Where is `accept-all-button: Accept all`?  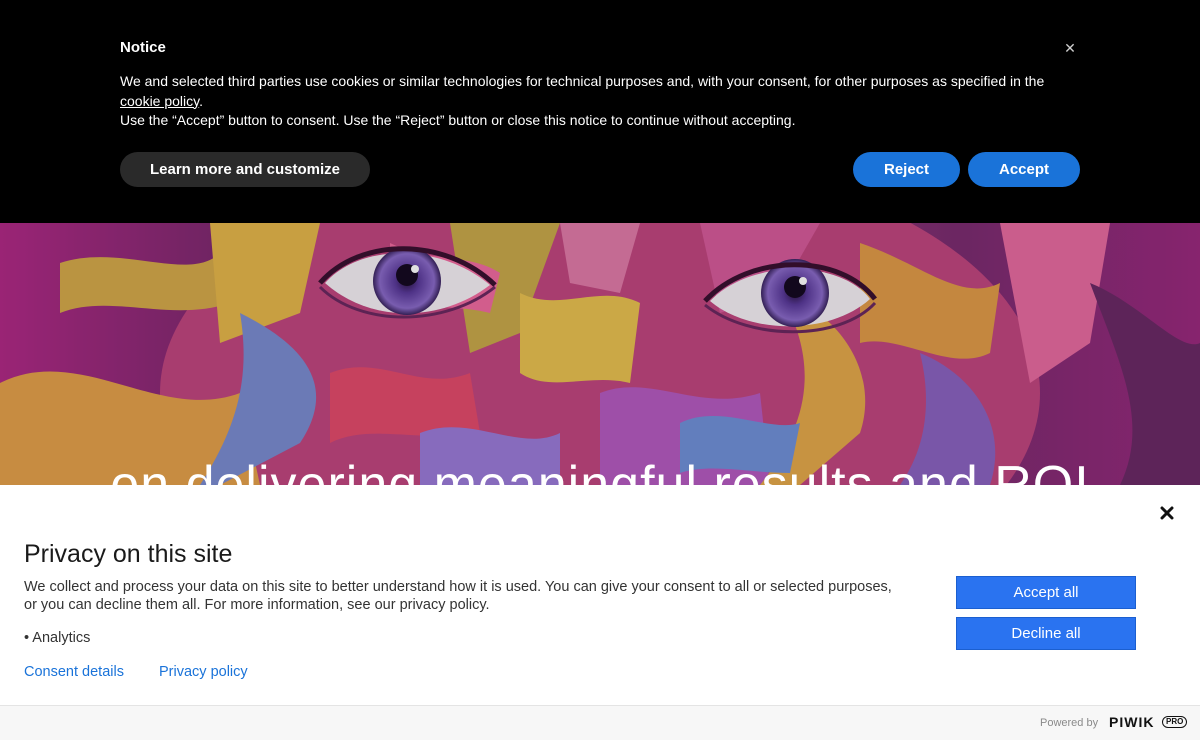 accept-all-button: Accept all is located at coordinates (1046, 592).